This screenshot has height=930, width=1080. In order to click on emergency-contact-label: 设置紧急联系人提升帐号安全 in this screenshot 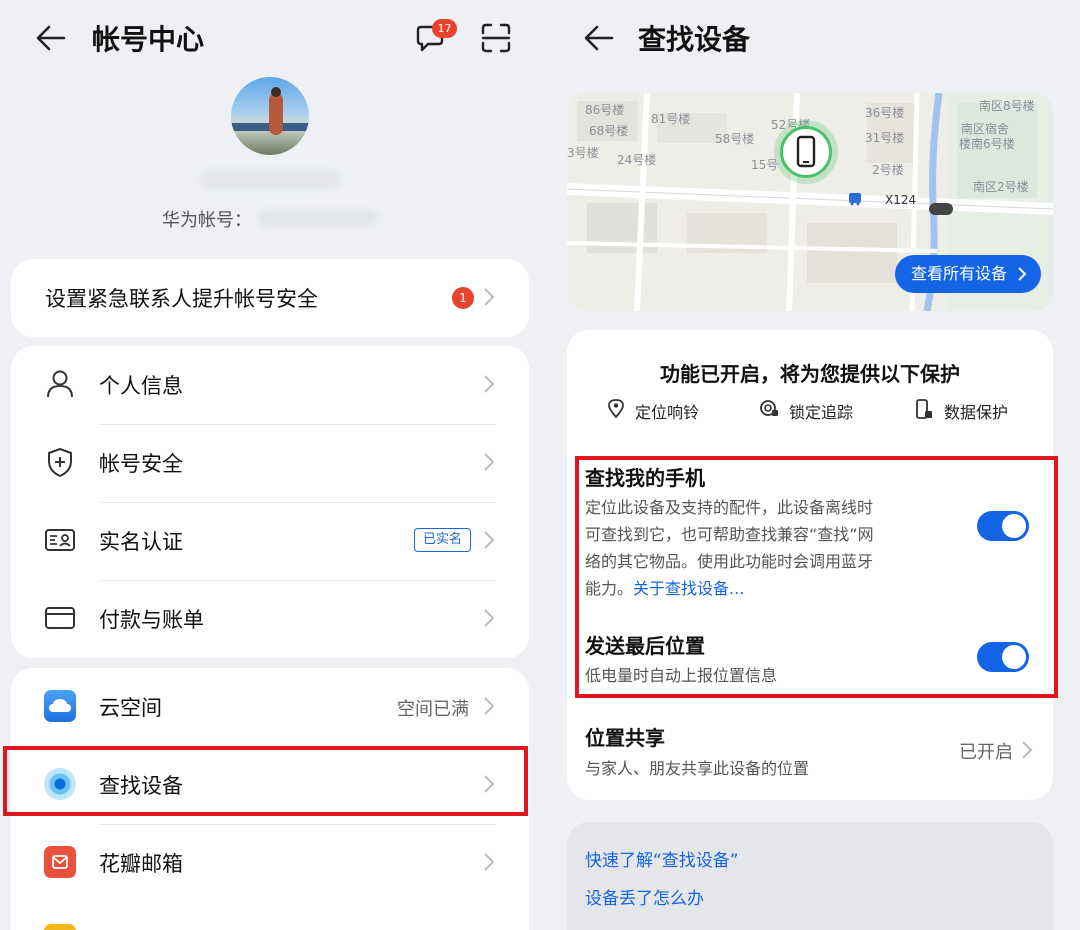, I will do `click(181, 299)`.